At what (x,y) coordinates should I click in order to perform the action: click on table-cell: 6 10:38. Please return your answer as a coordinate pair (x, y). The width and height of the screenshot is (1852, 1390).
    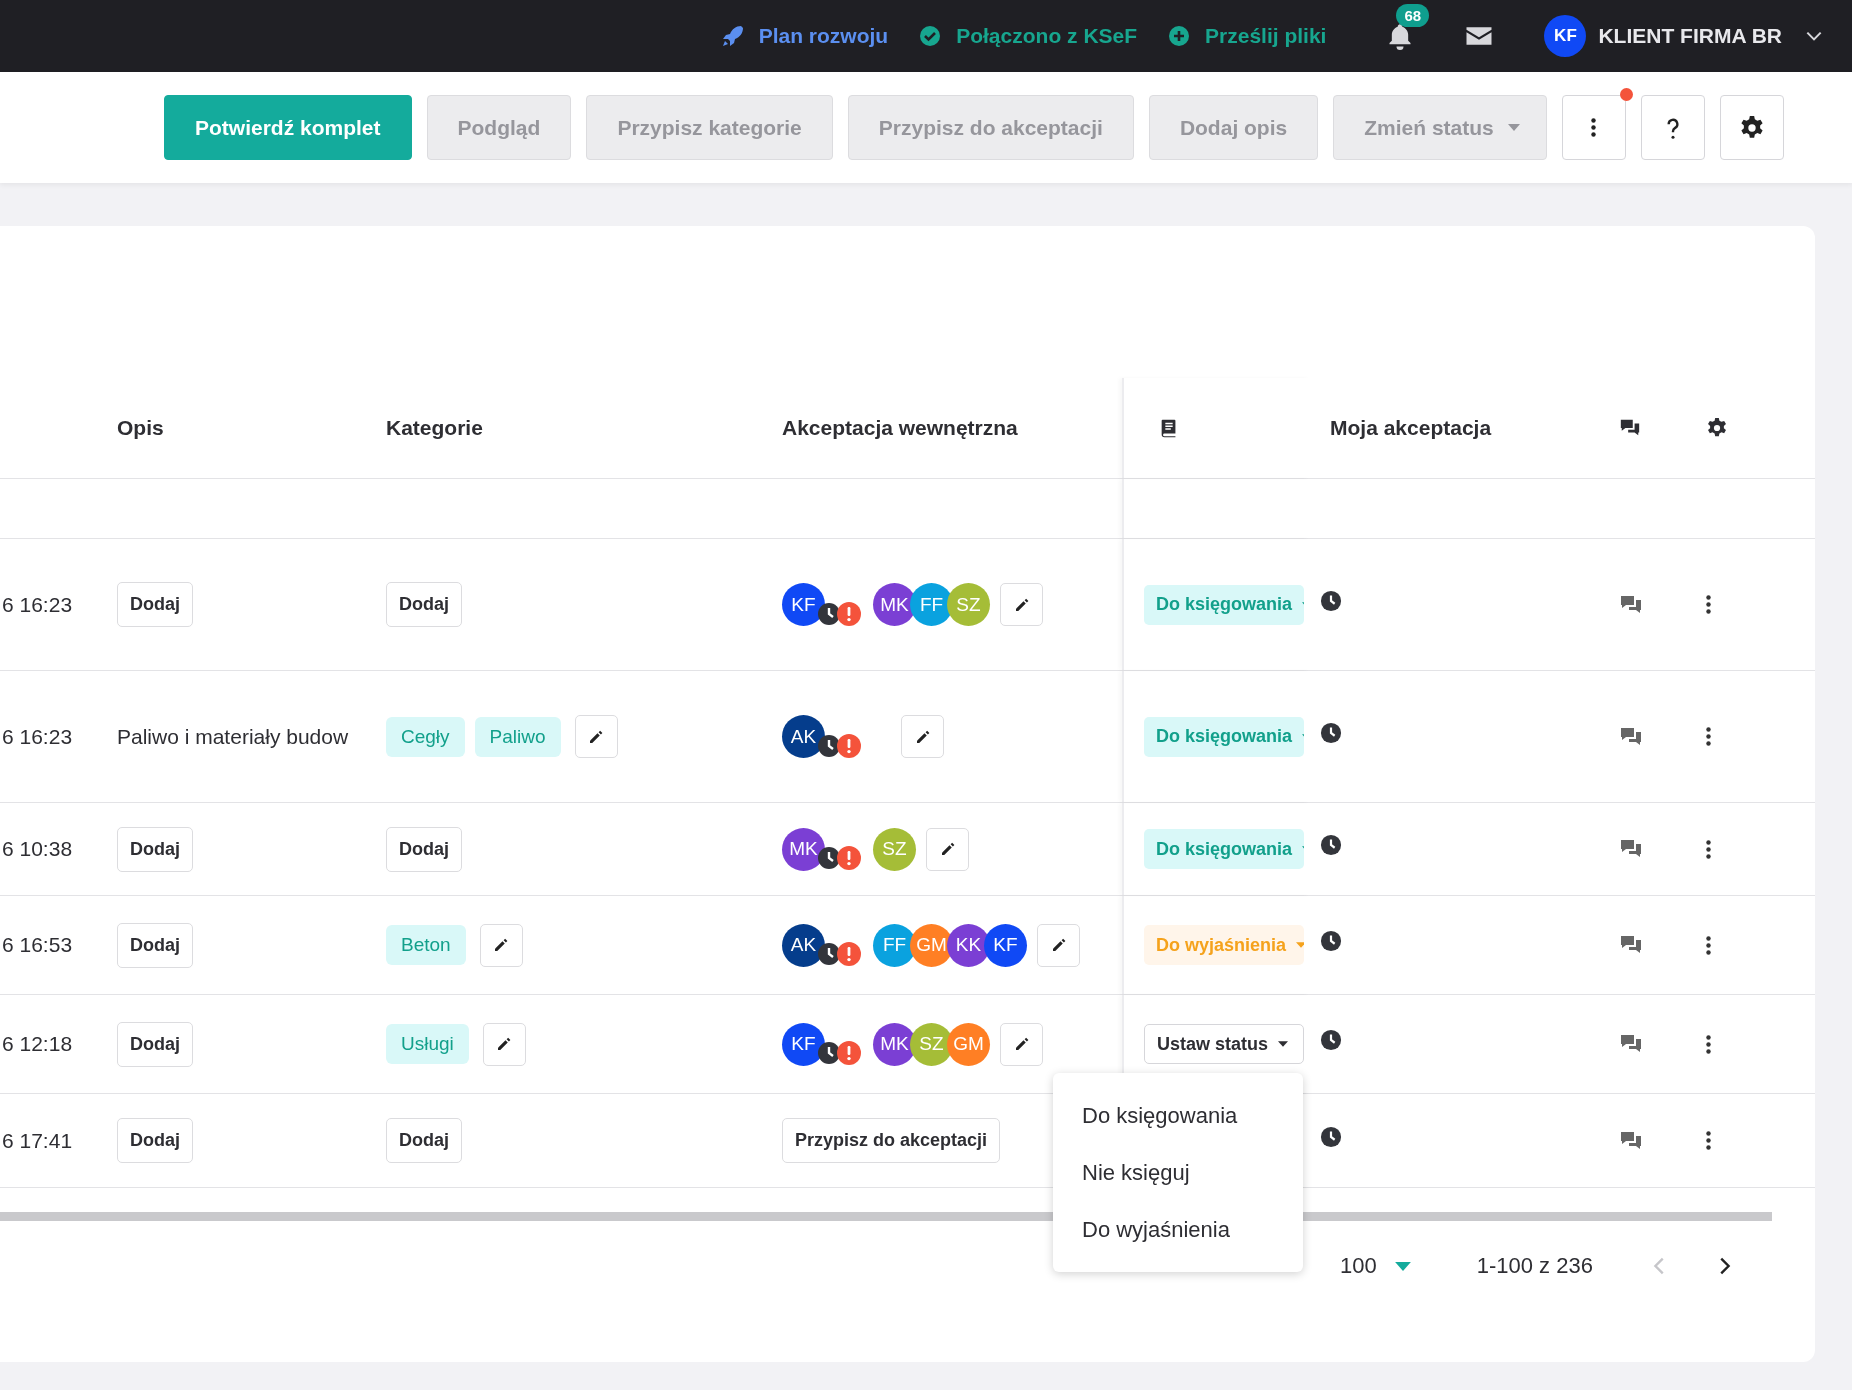
    Looking at the image, I should click on (37, 849).